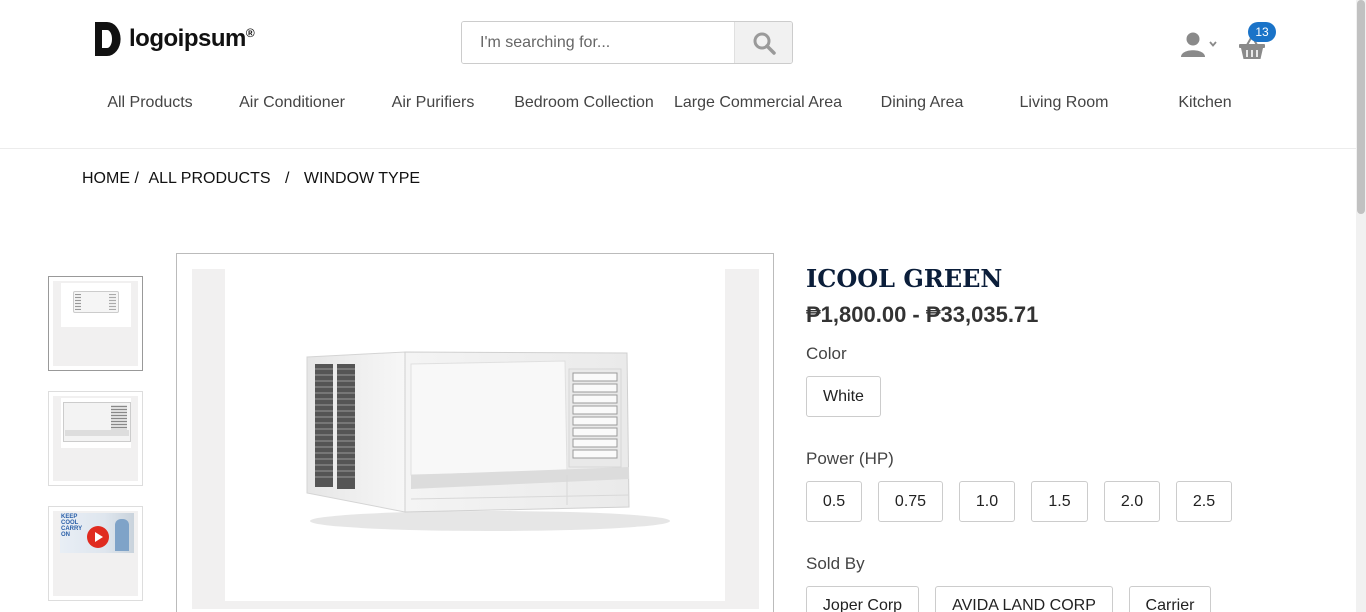  What do you see at coordinates (922, 314) in the screenshot?
I see `product-price-range: ₱1,800.00 - ₱33,035.71` at bounding box center [922, 314].